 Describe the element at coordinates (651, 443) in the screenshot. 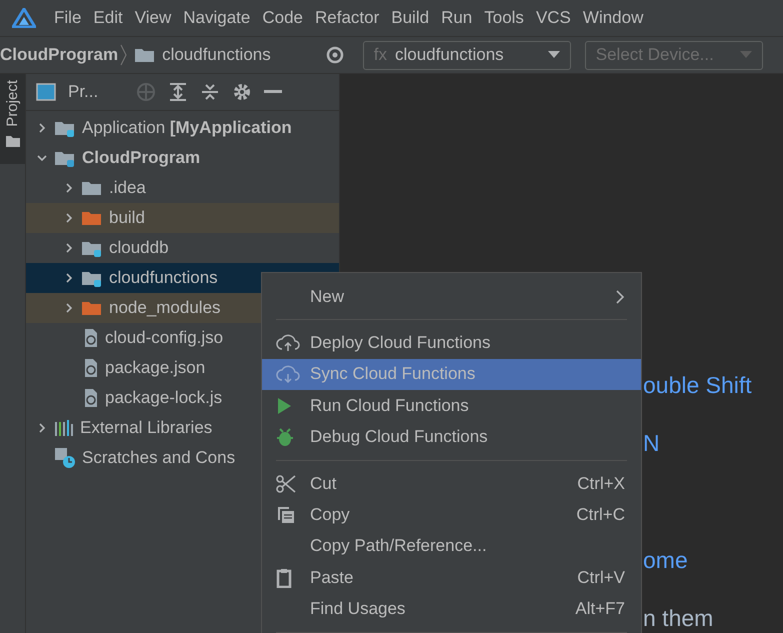

I see `editor-hint: N` at that location.